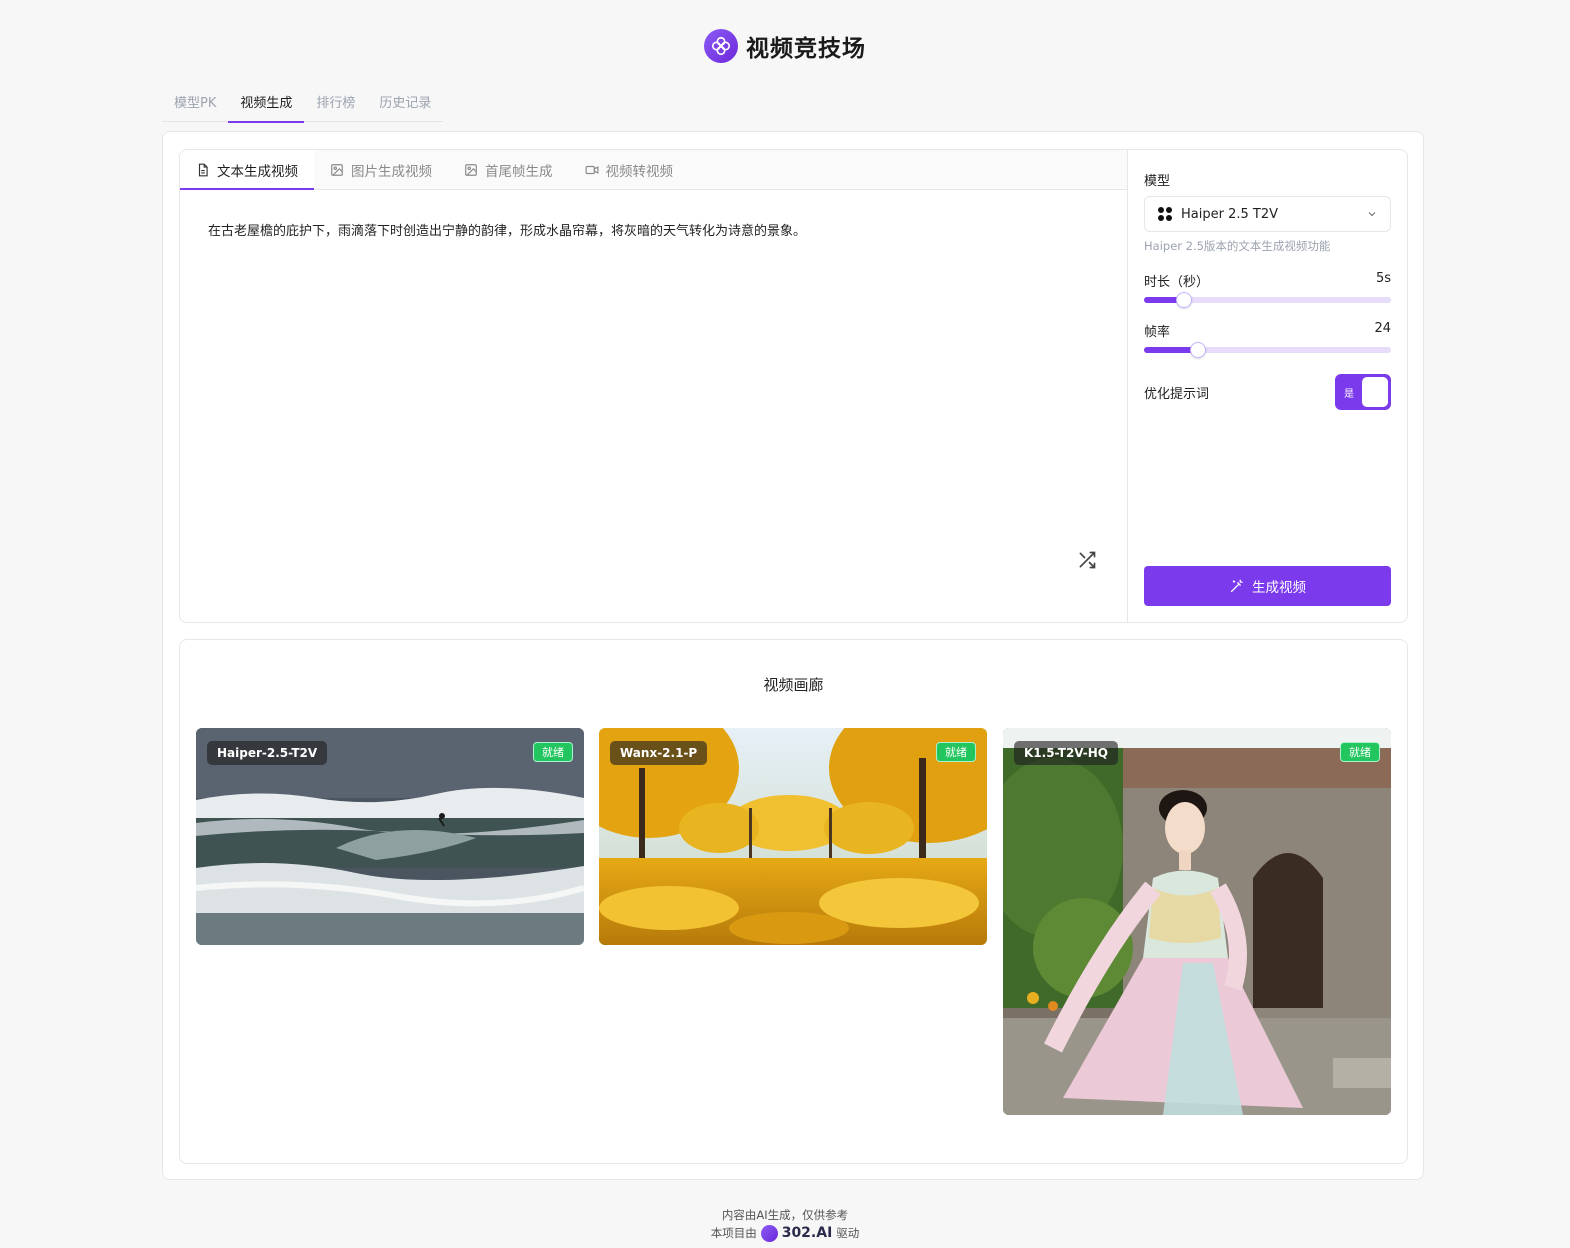  I want to click on tab-model-pk: 模型PK, so click(195, 104).